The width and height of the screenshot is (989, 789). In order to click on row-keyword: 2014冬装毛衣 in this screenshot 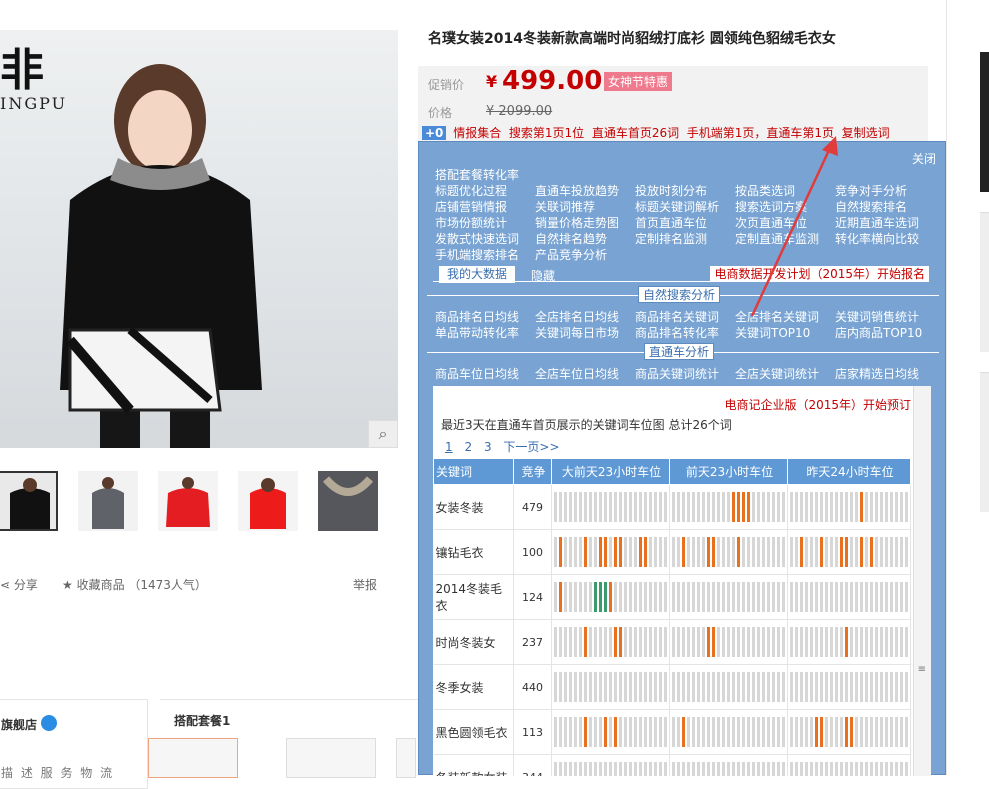, I will do `click(474, 597)`.